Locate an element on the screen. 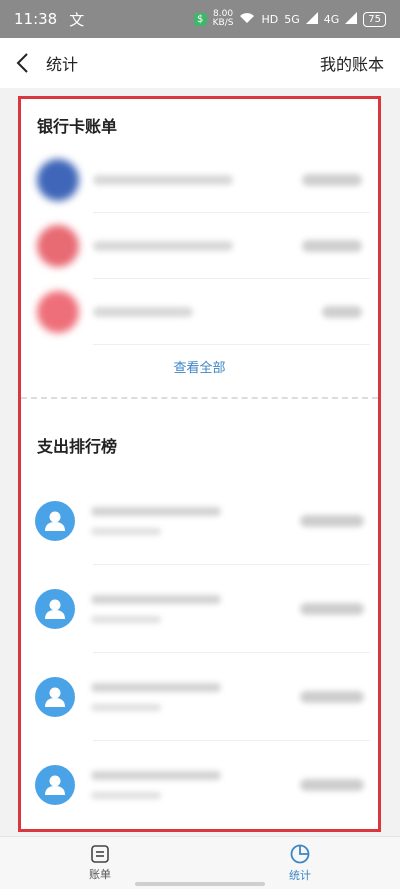  page-title: 统计 is located at coordinates (62, 64).